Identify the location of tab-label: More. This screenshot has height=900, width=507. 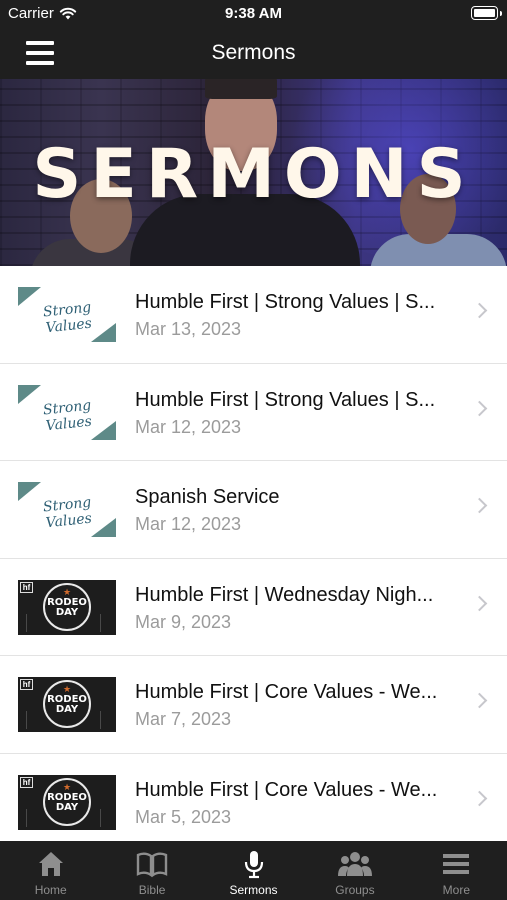
(456, 890).